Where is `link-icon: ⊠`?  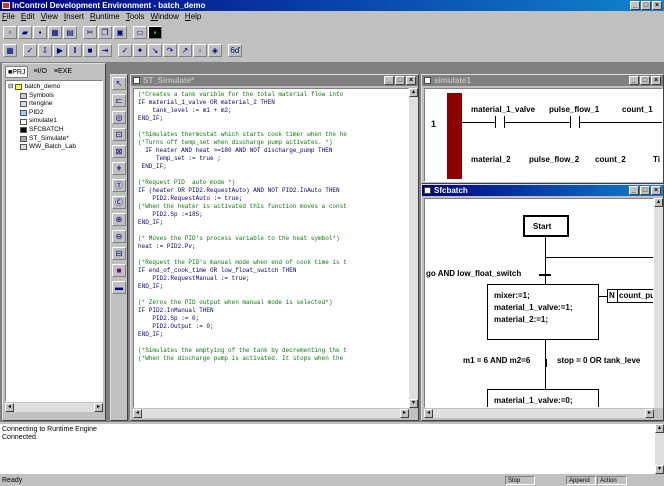 link-icon: ⊠ is located at coordinates (119, 151).